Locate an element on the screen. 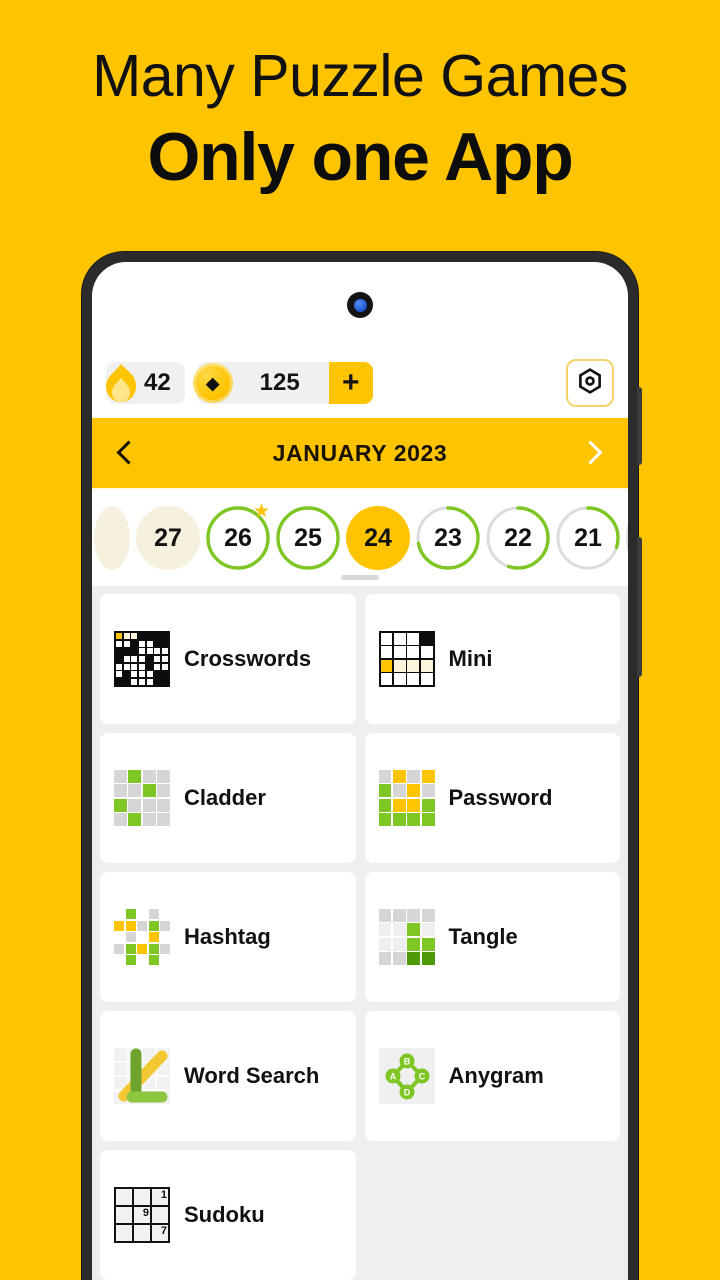  day-number: 21 is located at coordinates (588, 537).